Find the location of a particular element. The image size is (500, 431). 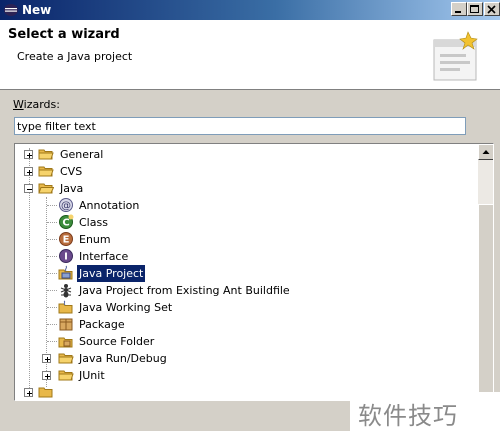

tree-item-label: Source Folder is located at coordinates (117, 341).